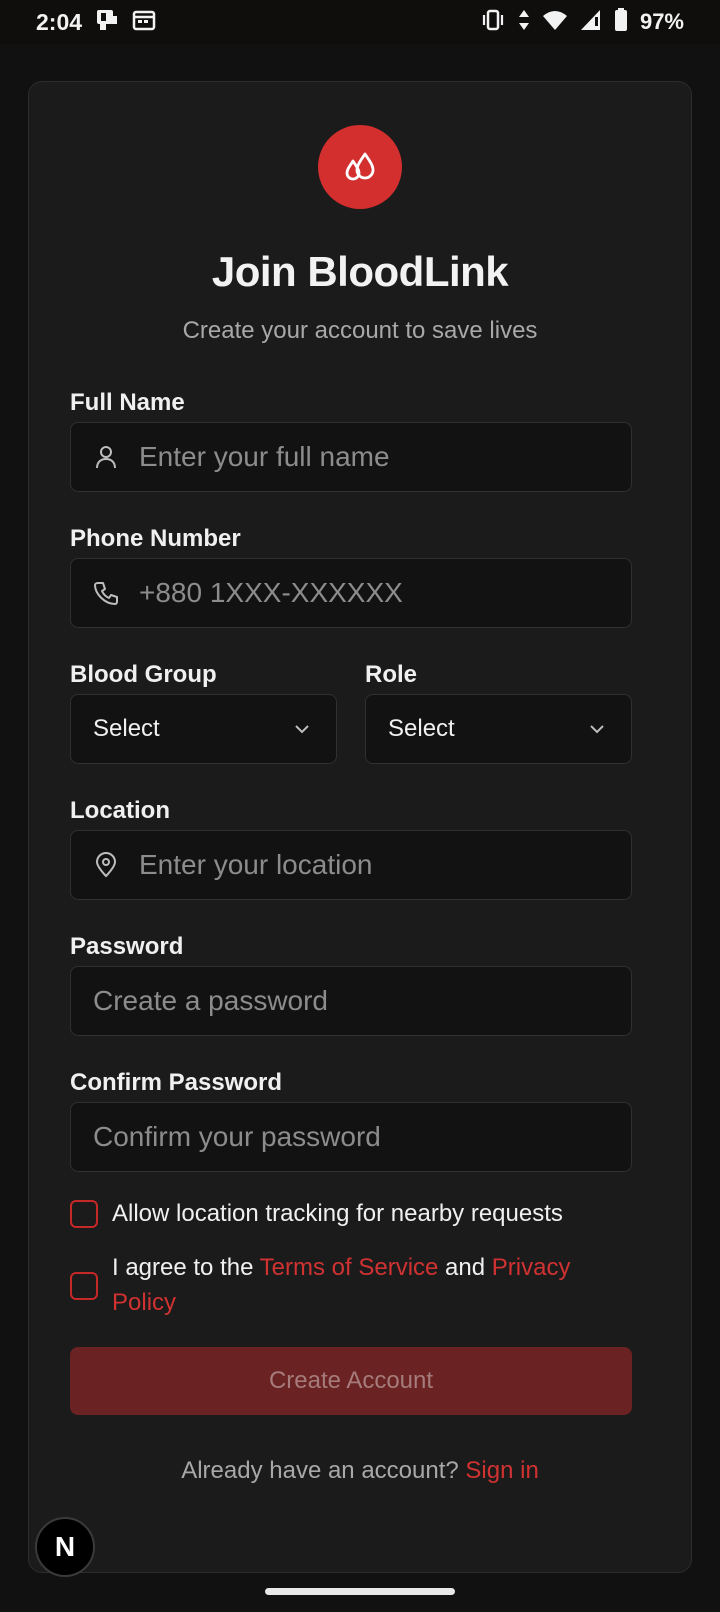 Image resolution: width=720 pixels, height=1612 pixels. What do you see at coordinates (176, 1082) in the screenshot?
I see `confirm-password-label: Confirm Password` at bounding box center [176, 1082].